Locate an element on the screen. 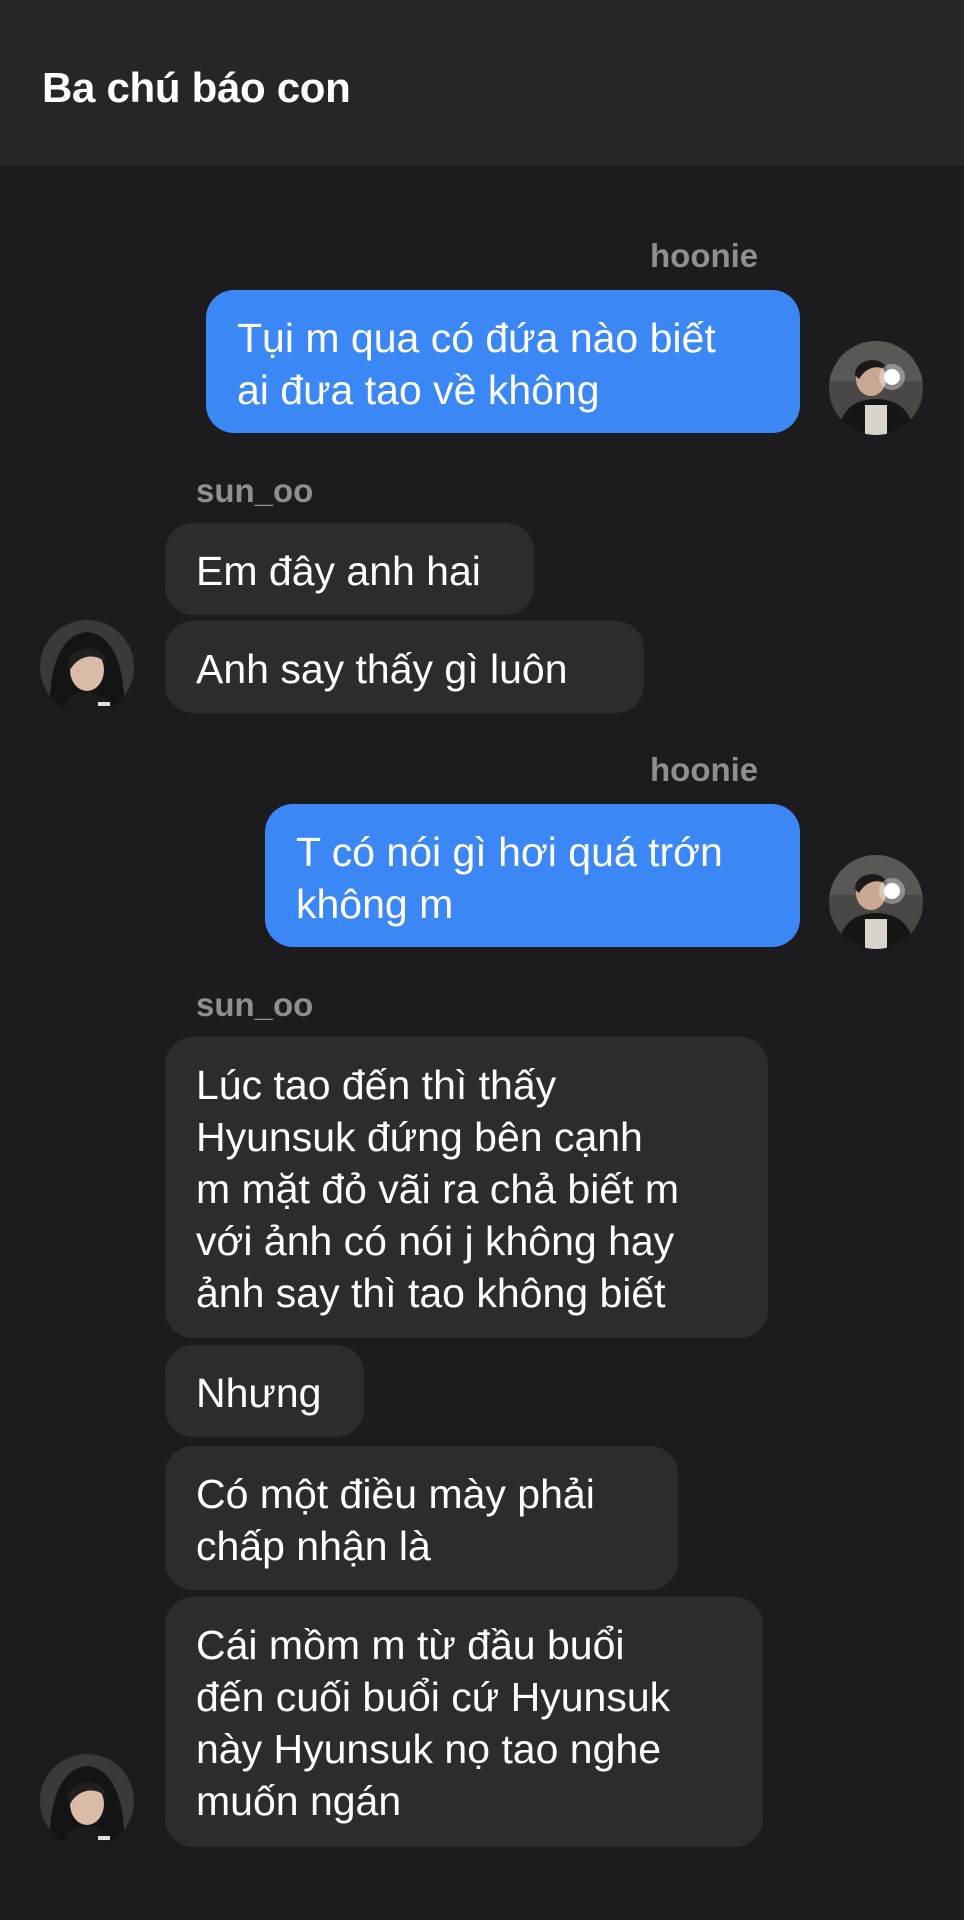  chat-header: Ba chú báo con is located at coordinates (482, 83).